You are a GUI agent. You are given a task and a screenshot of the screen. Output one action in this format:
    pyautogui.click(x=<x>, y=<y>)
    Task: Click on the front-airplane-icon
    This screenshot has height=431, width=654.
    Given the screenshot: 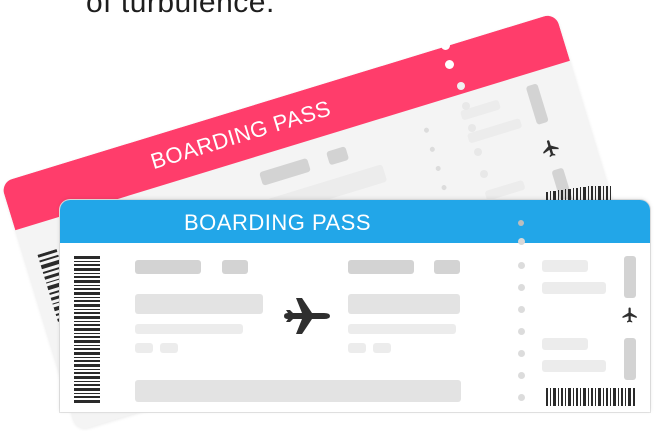 What is the action you would take?
    pyautogui.click(x=307, y=316)
    